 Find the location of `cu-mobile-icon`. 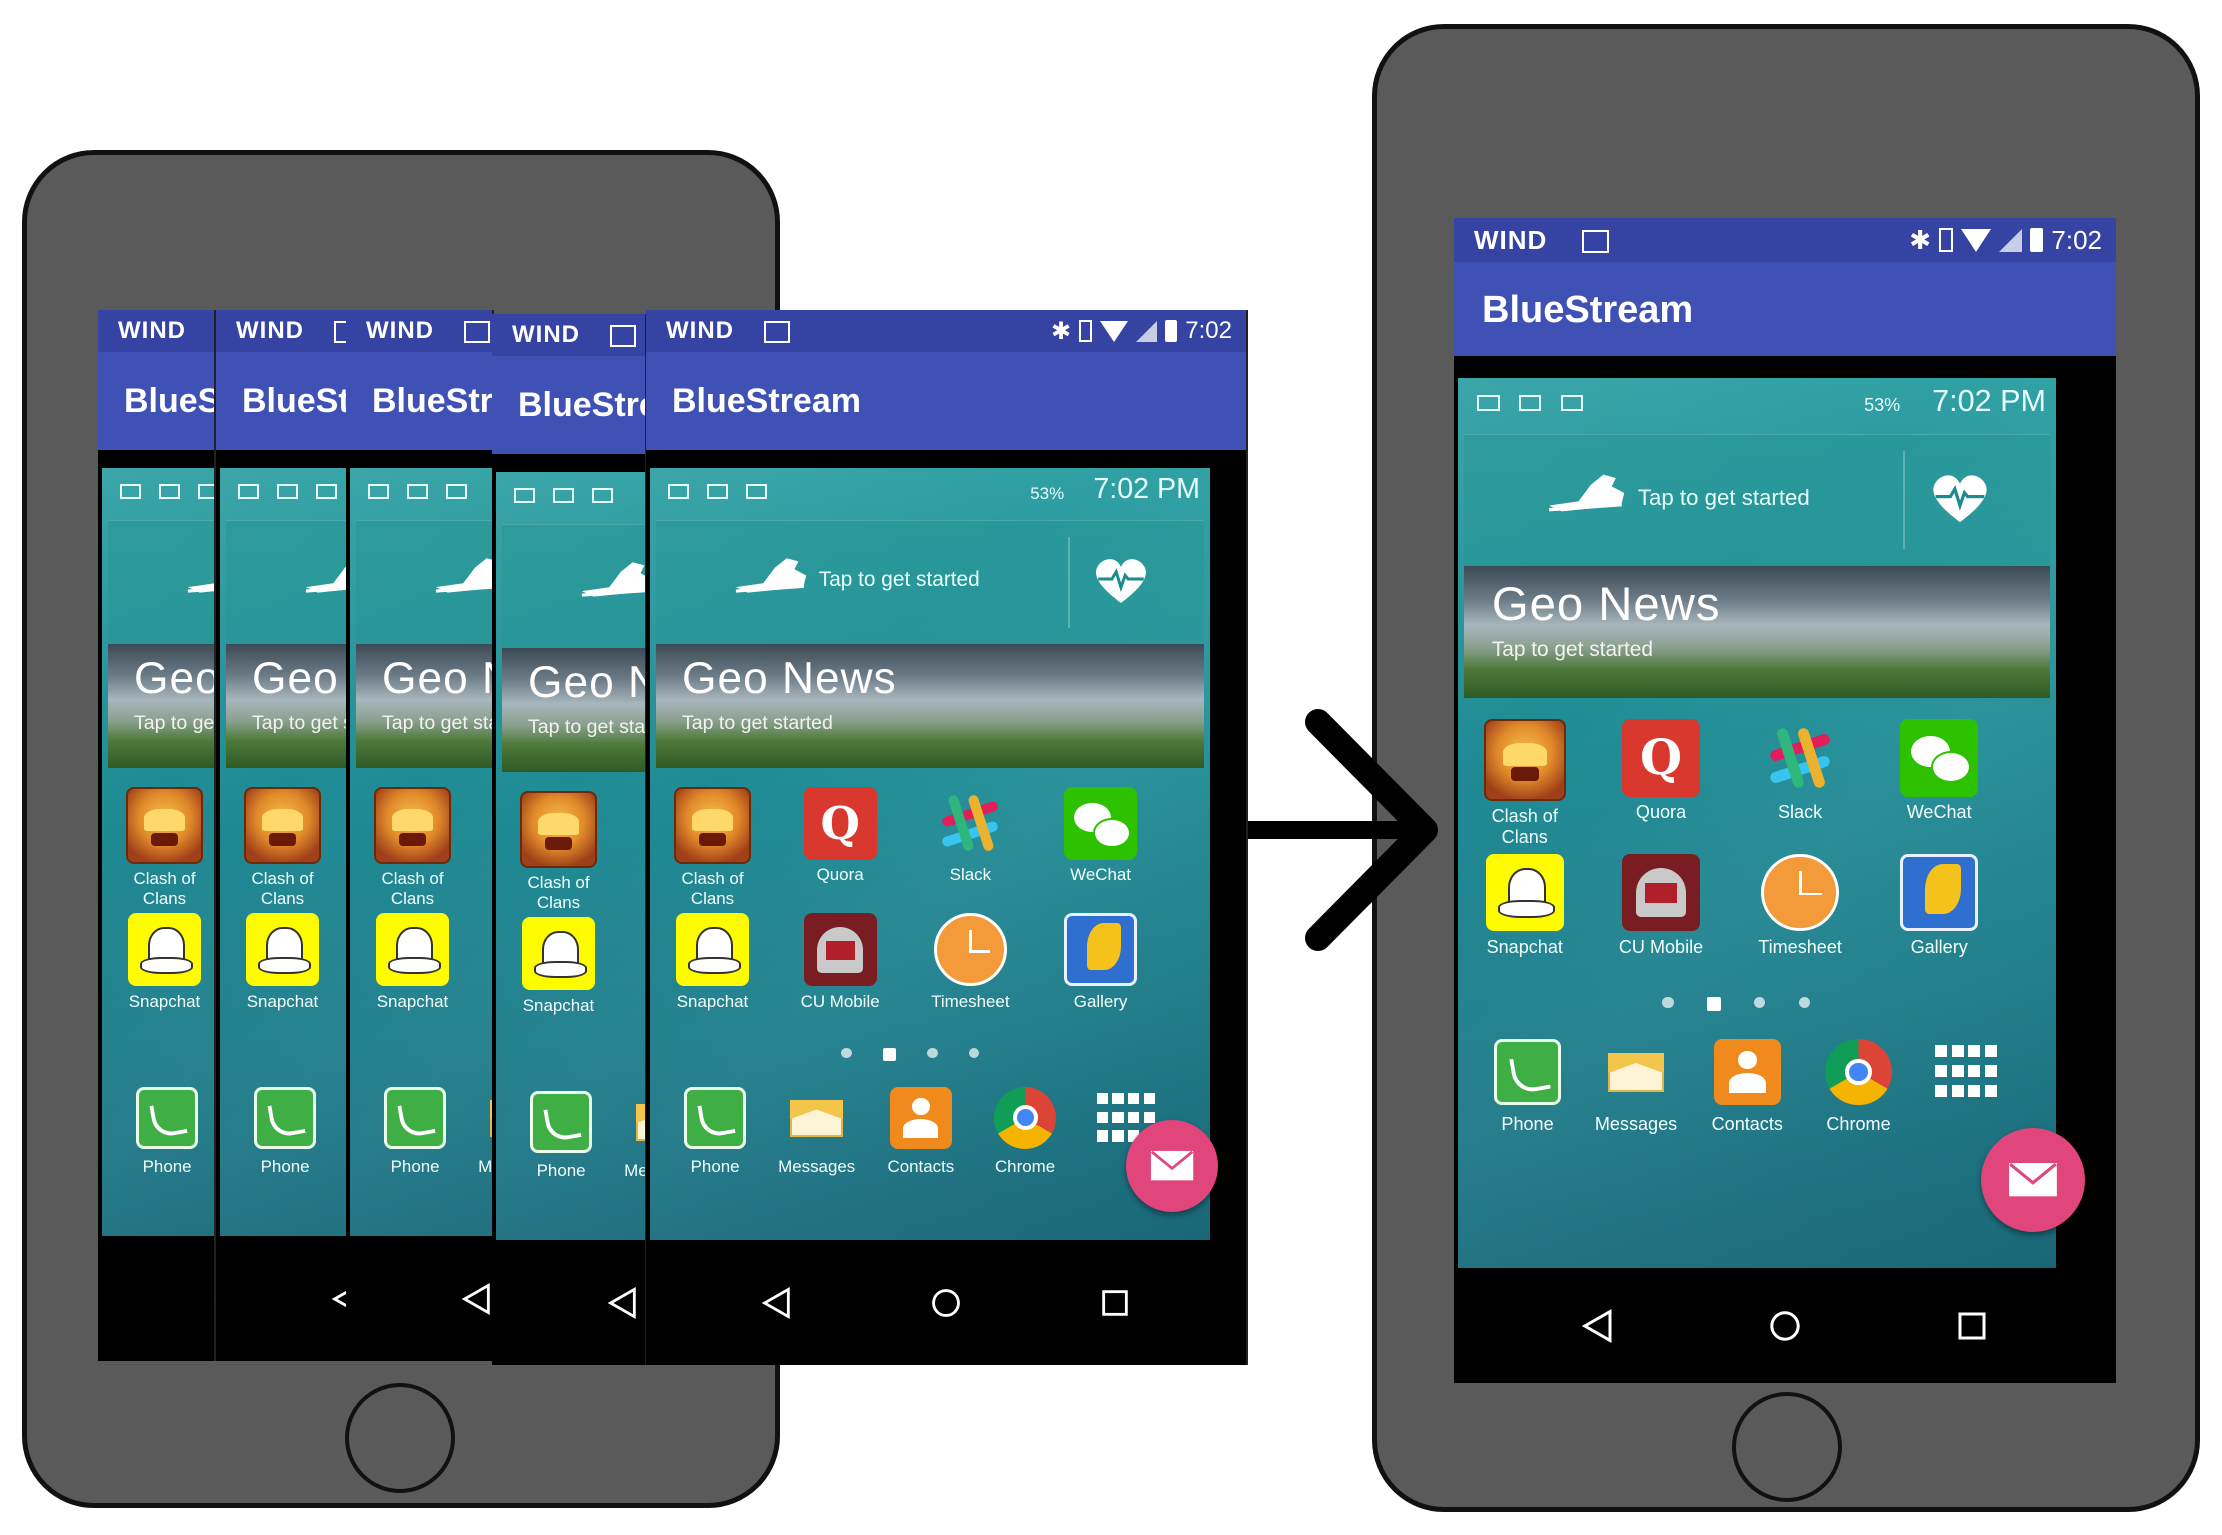

cu-mobile-icon is located at coordinates (840, 950).